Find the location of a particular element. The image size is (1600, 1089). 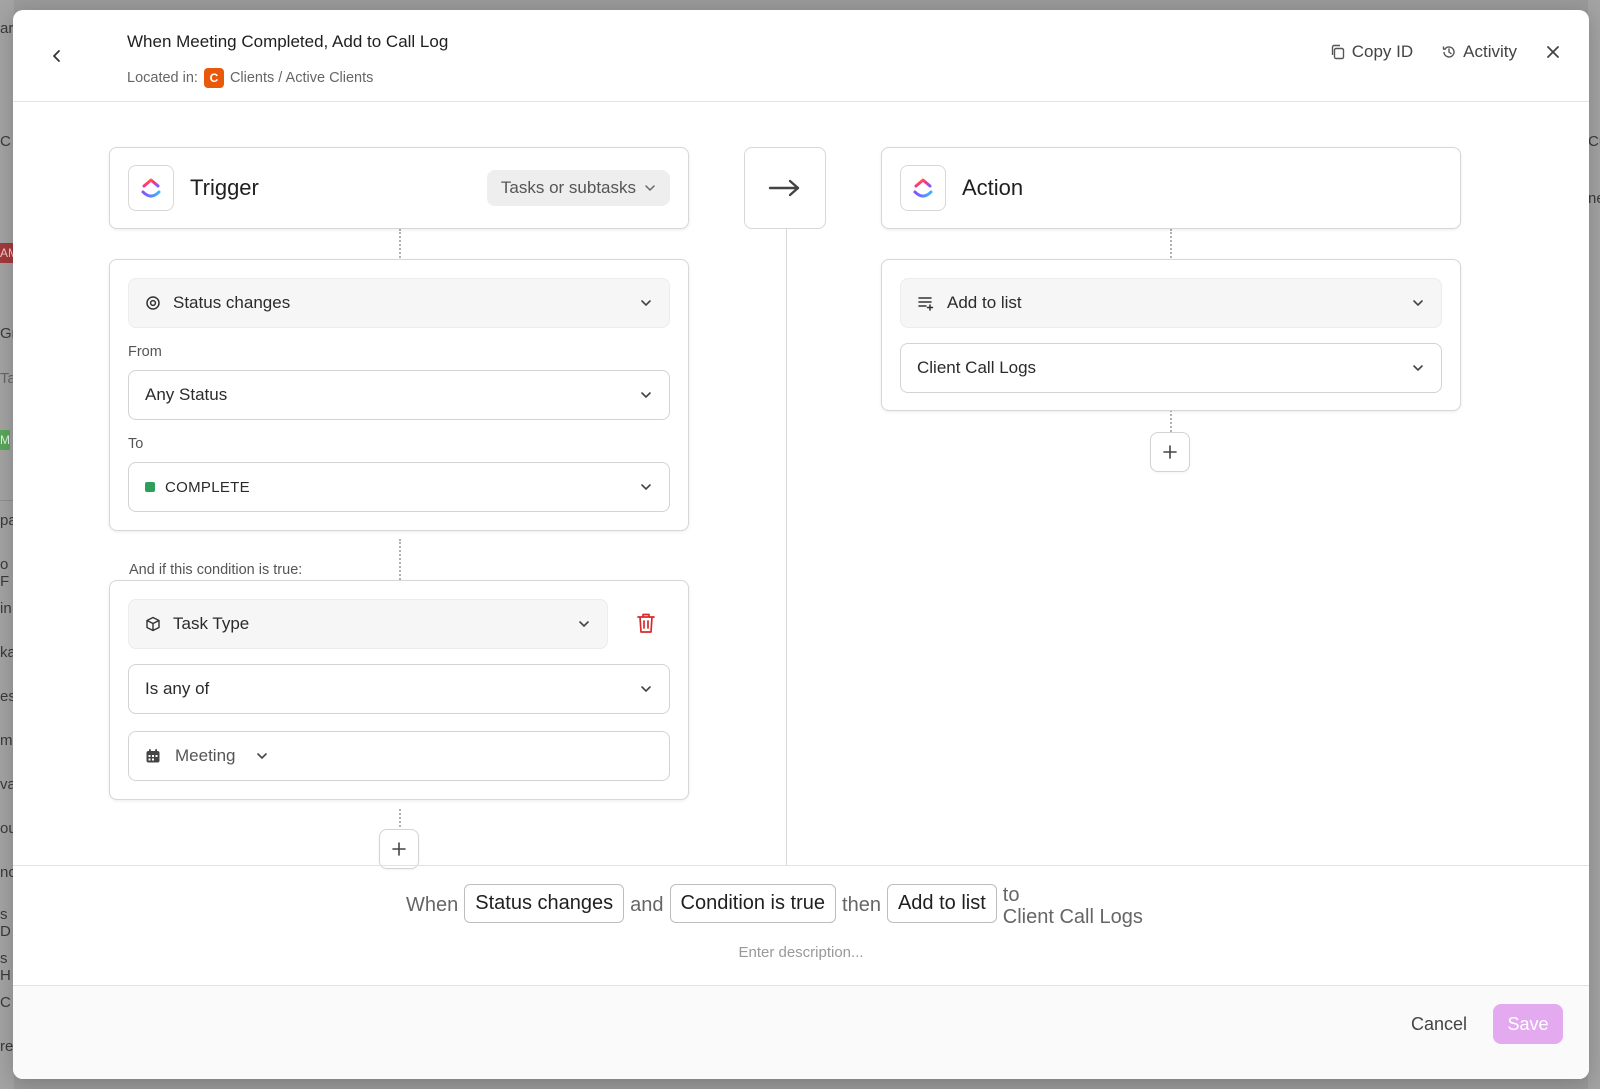

from-status-select: Any Status is located at coordinates (399, 395).